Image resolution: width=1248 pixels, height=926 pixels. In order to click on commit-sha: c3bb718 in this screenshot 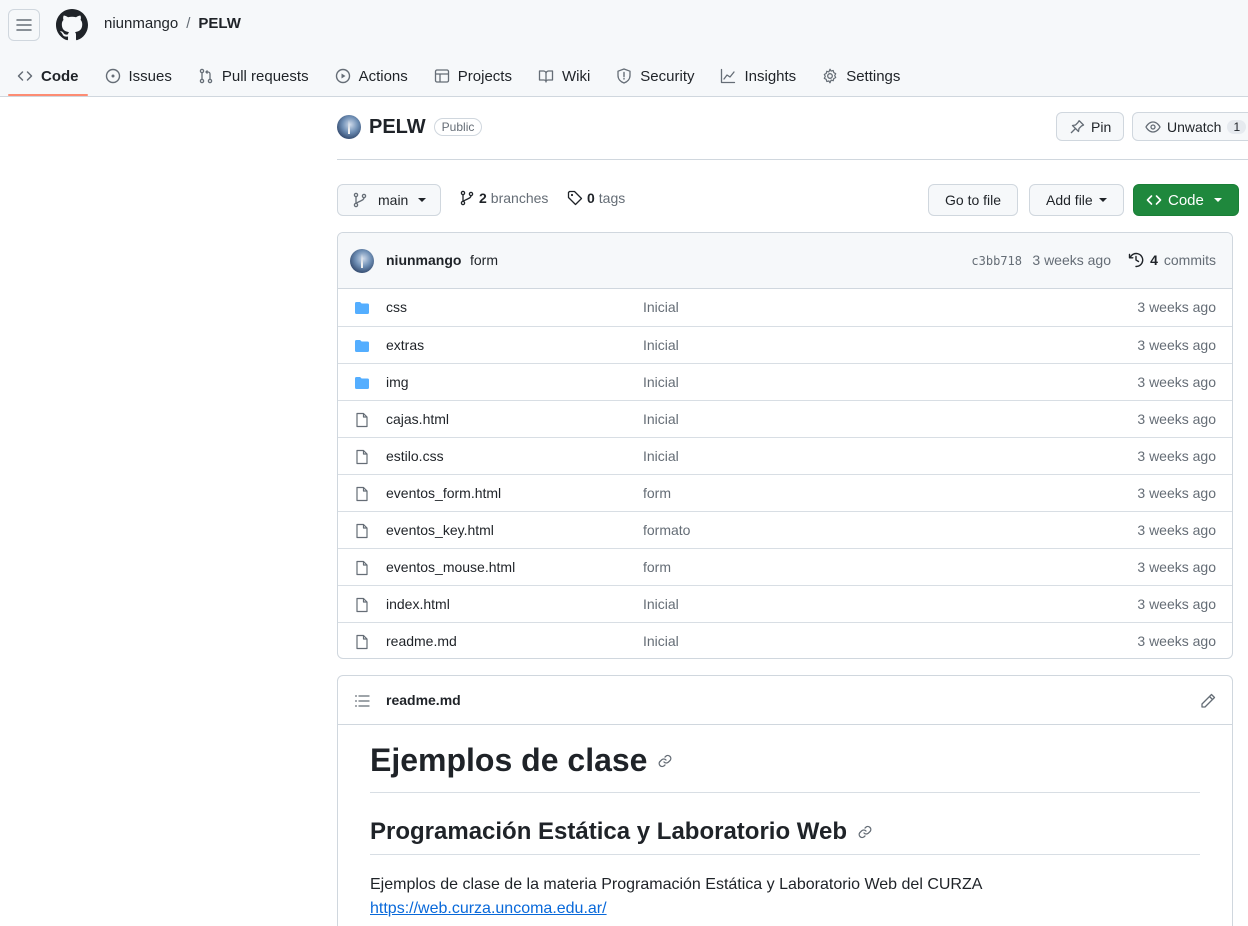, I will do `click(996, 261)`.